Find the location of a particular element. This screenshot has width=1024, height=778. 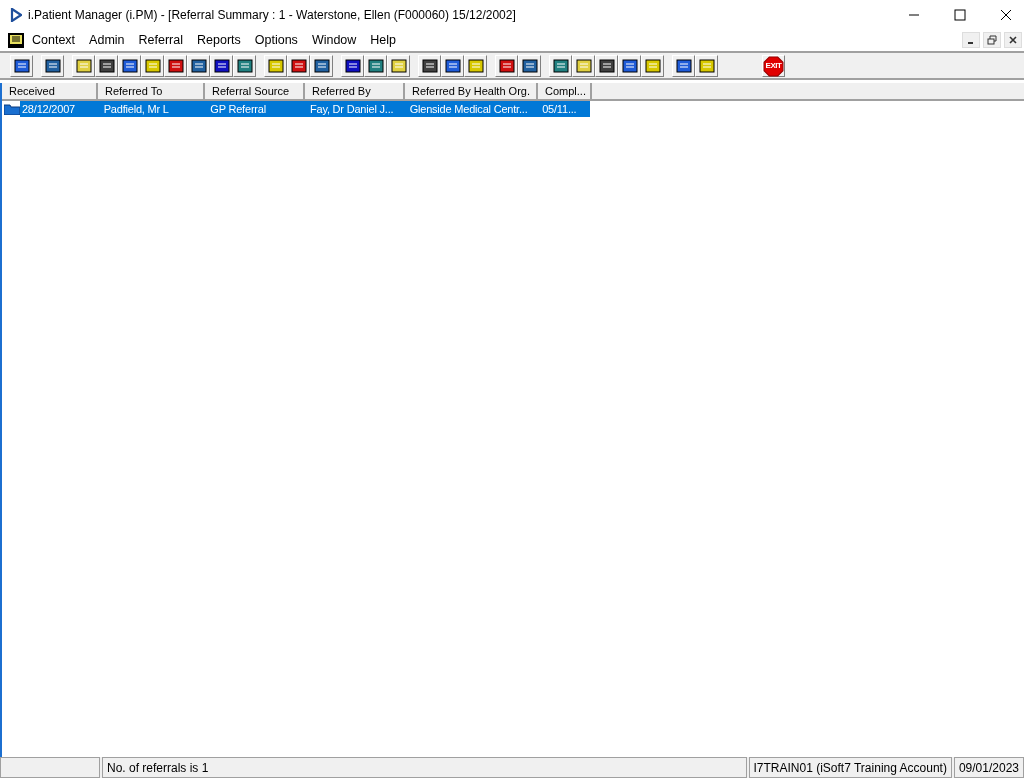

column-header: Referred By Health Org. is located at coordinates (471, 91).